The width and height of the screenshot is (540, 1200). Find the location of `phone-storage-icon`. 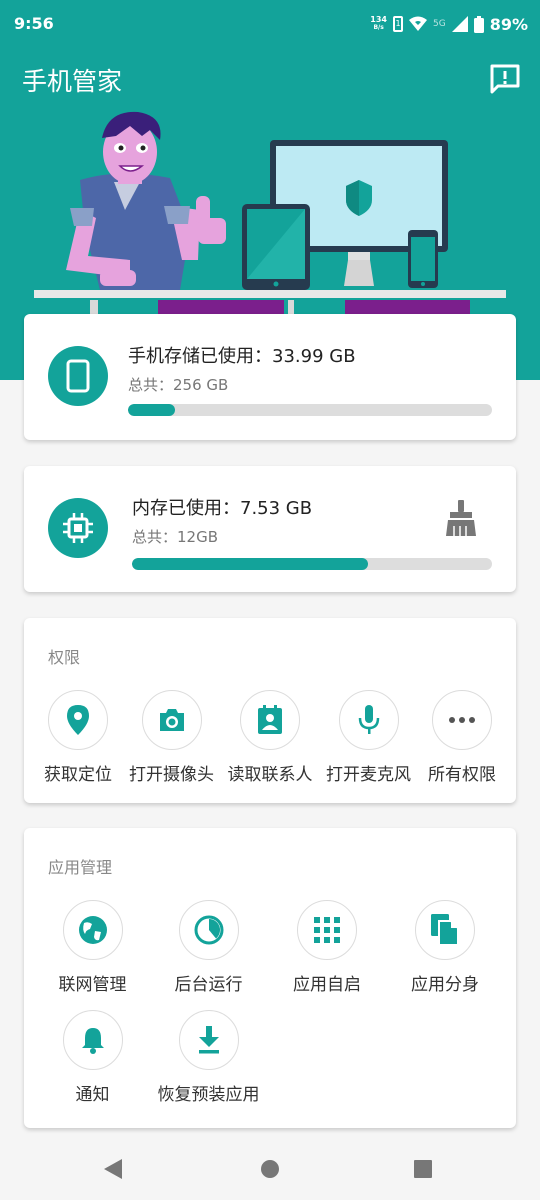

phone-storage-icon is located at coordinates (78, 376).